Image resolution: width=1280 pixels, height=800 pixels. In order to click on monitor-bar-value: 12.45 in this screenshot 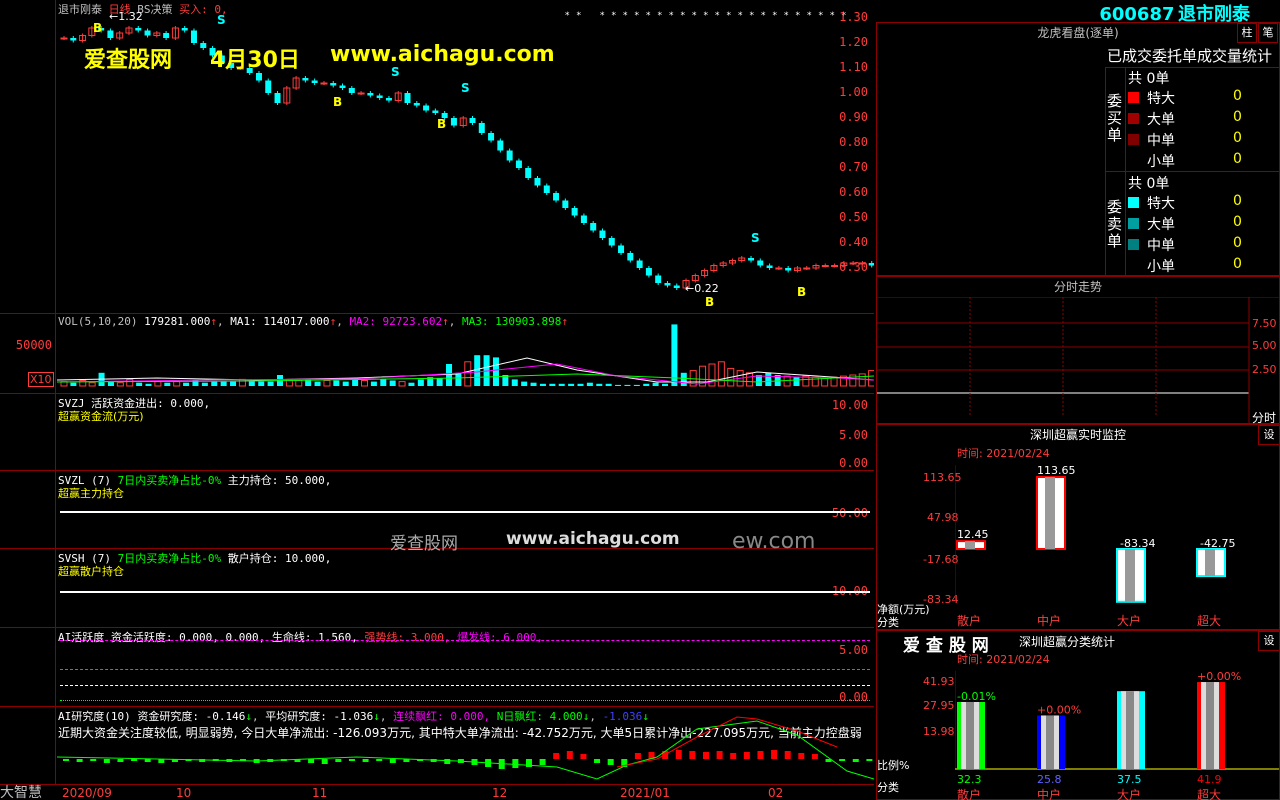, I will do `click(973, 534)`.